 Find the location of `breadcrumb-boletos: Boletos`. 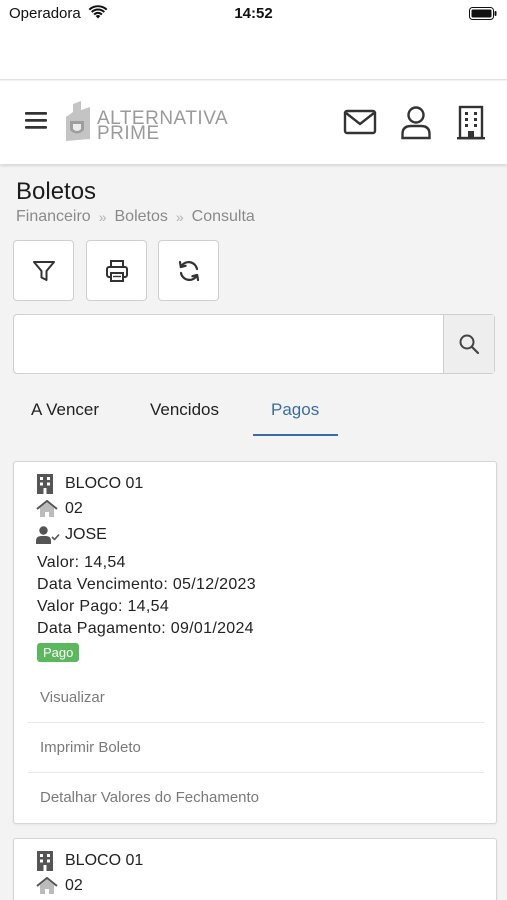

breadcrumb-boletos: Boletos is located at coordinates (141, 217).